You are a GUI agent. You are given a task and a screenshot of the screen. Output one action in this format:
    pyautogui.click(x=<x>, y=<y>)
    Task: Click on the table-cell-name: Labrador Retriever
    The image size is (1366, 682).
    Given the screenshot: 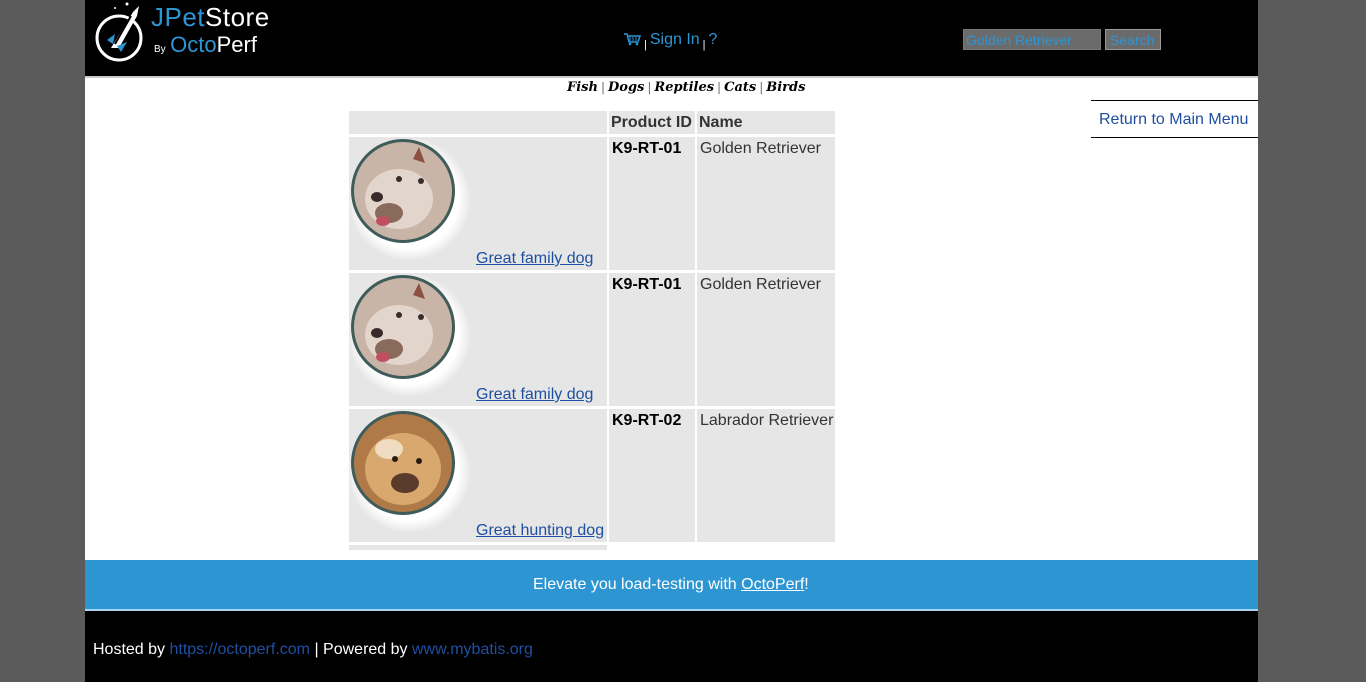 What is the action you would take?
    pyautogui.click(x=766, y=475)
    